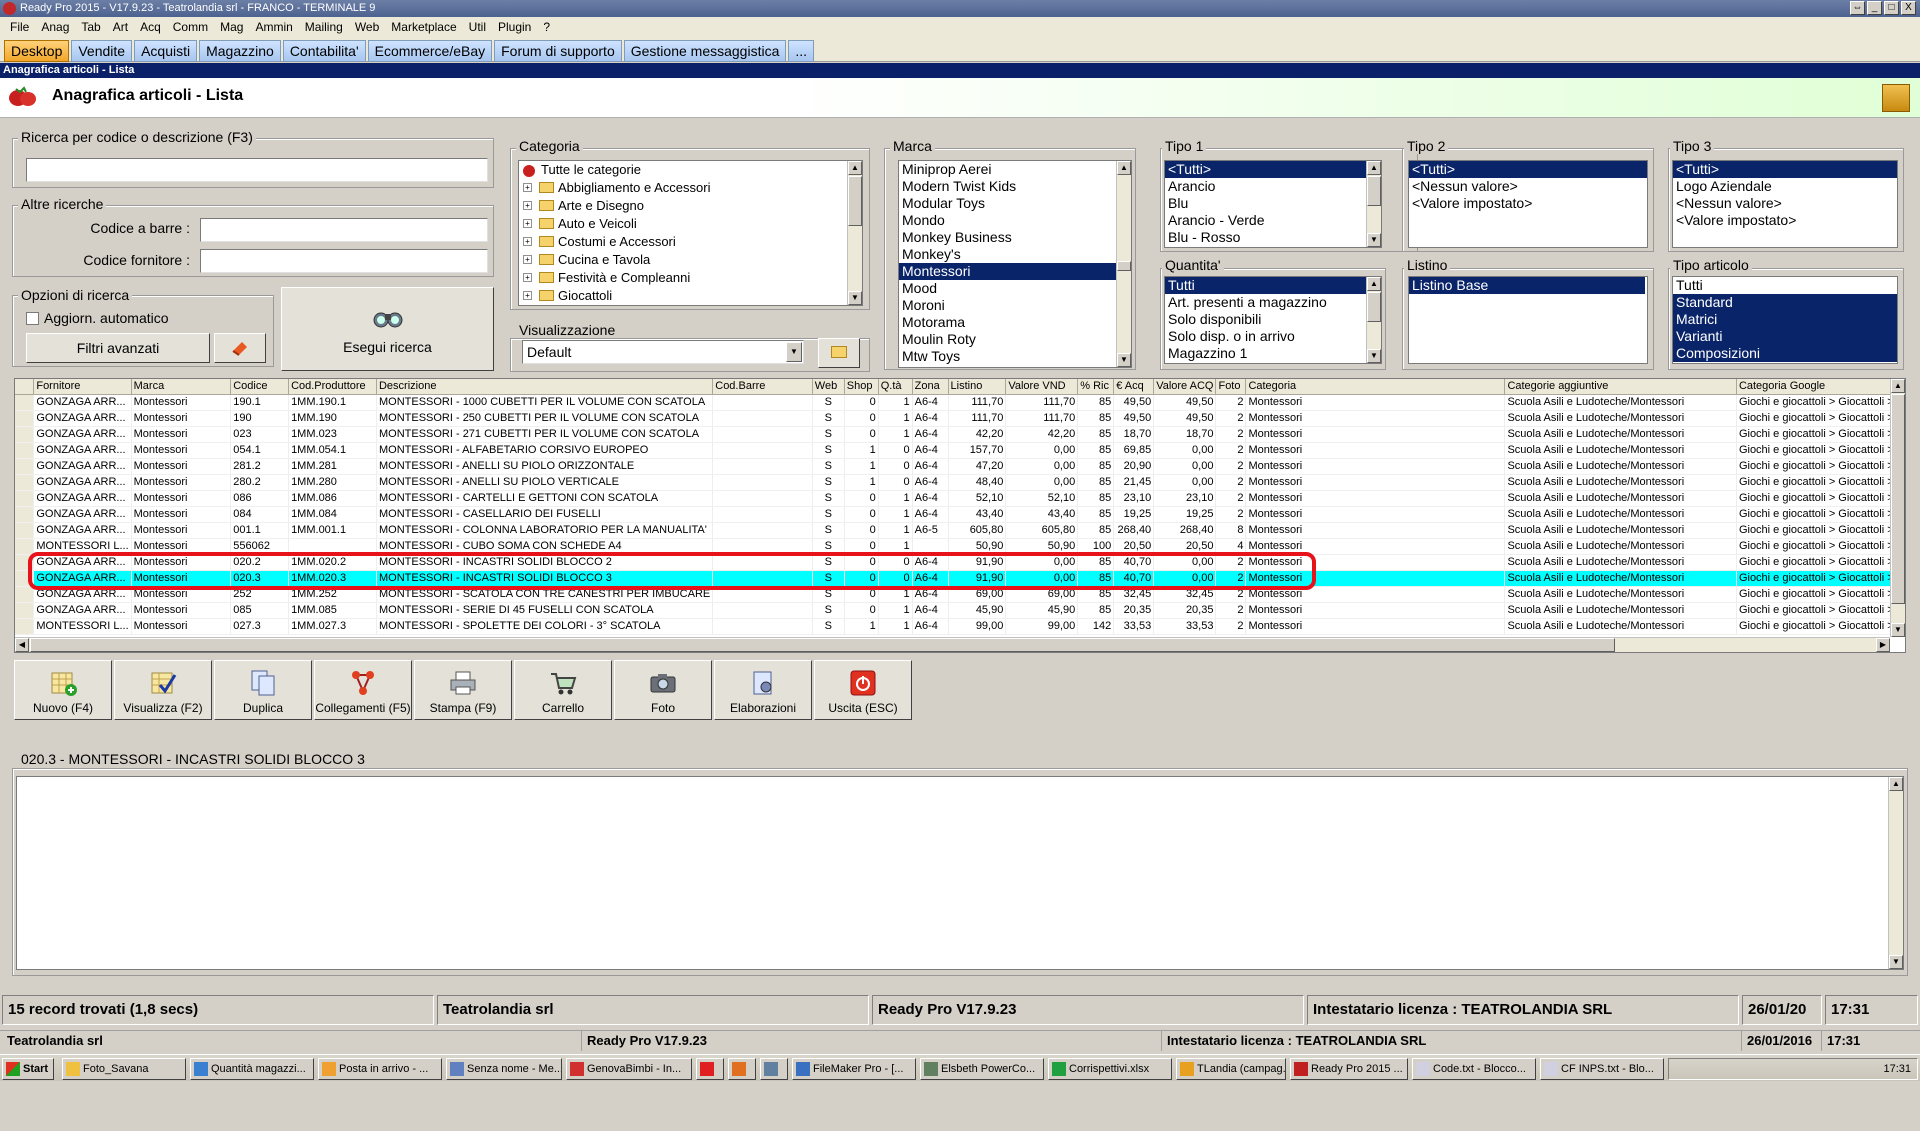 The image size is (1920, 1131). What do you see at coordinates (240, 51) in the screenshot?
I see `tab-magazzino: Magazzino` at bounding box center [240, 51].